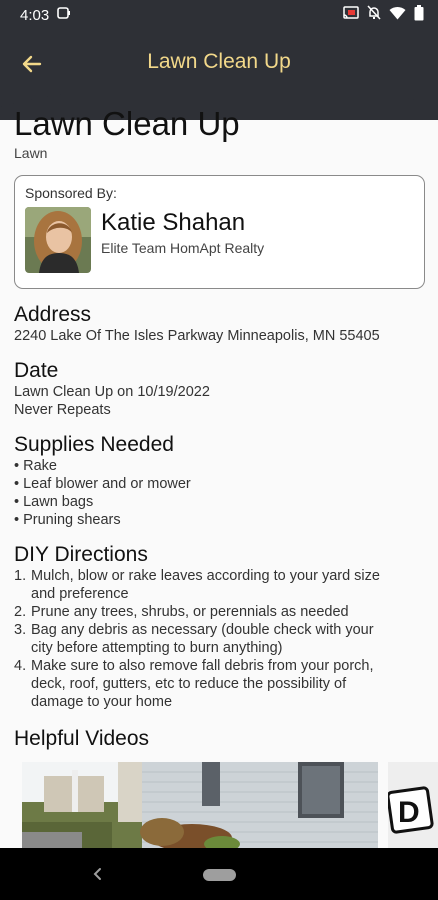  Describe the element at coordinates (31, 153) in the screenshot. I see `task-category: Lawn` at that location.